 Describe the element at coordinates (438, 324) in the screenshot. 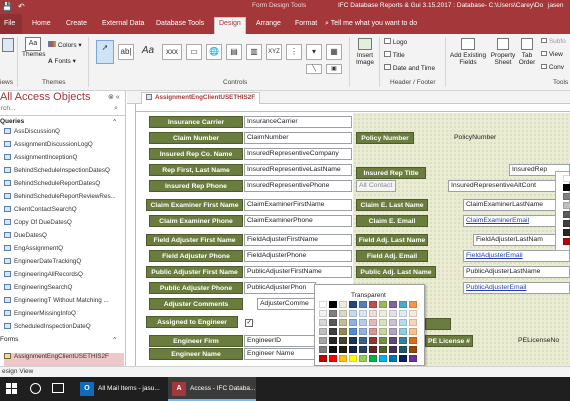

I see `green-label-block` at that location.